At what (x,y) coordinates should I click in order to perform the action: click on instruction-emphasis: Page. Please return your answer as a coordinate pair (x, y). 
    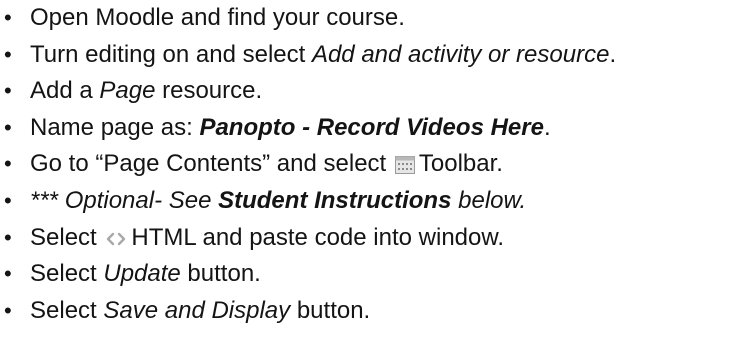
    Looking at the image, I should click on (127, 91).